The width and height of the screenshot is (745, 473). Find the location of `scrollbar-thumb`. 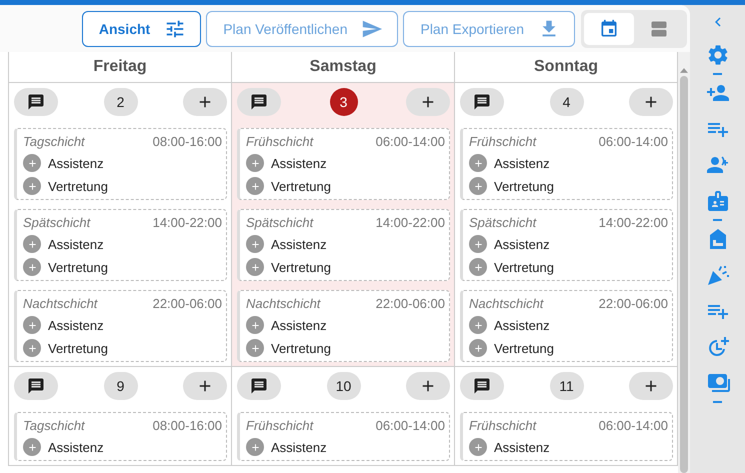

scrollbar-thumb is located at coordinates (684, 274).